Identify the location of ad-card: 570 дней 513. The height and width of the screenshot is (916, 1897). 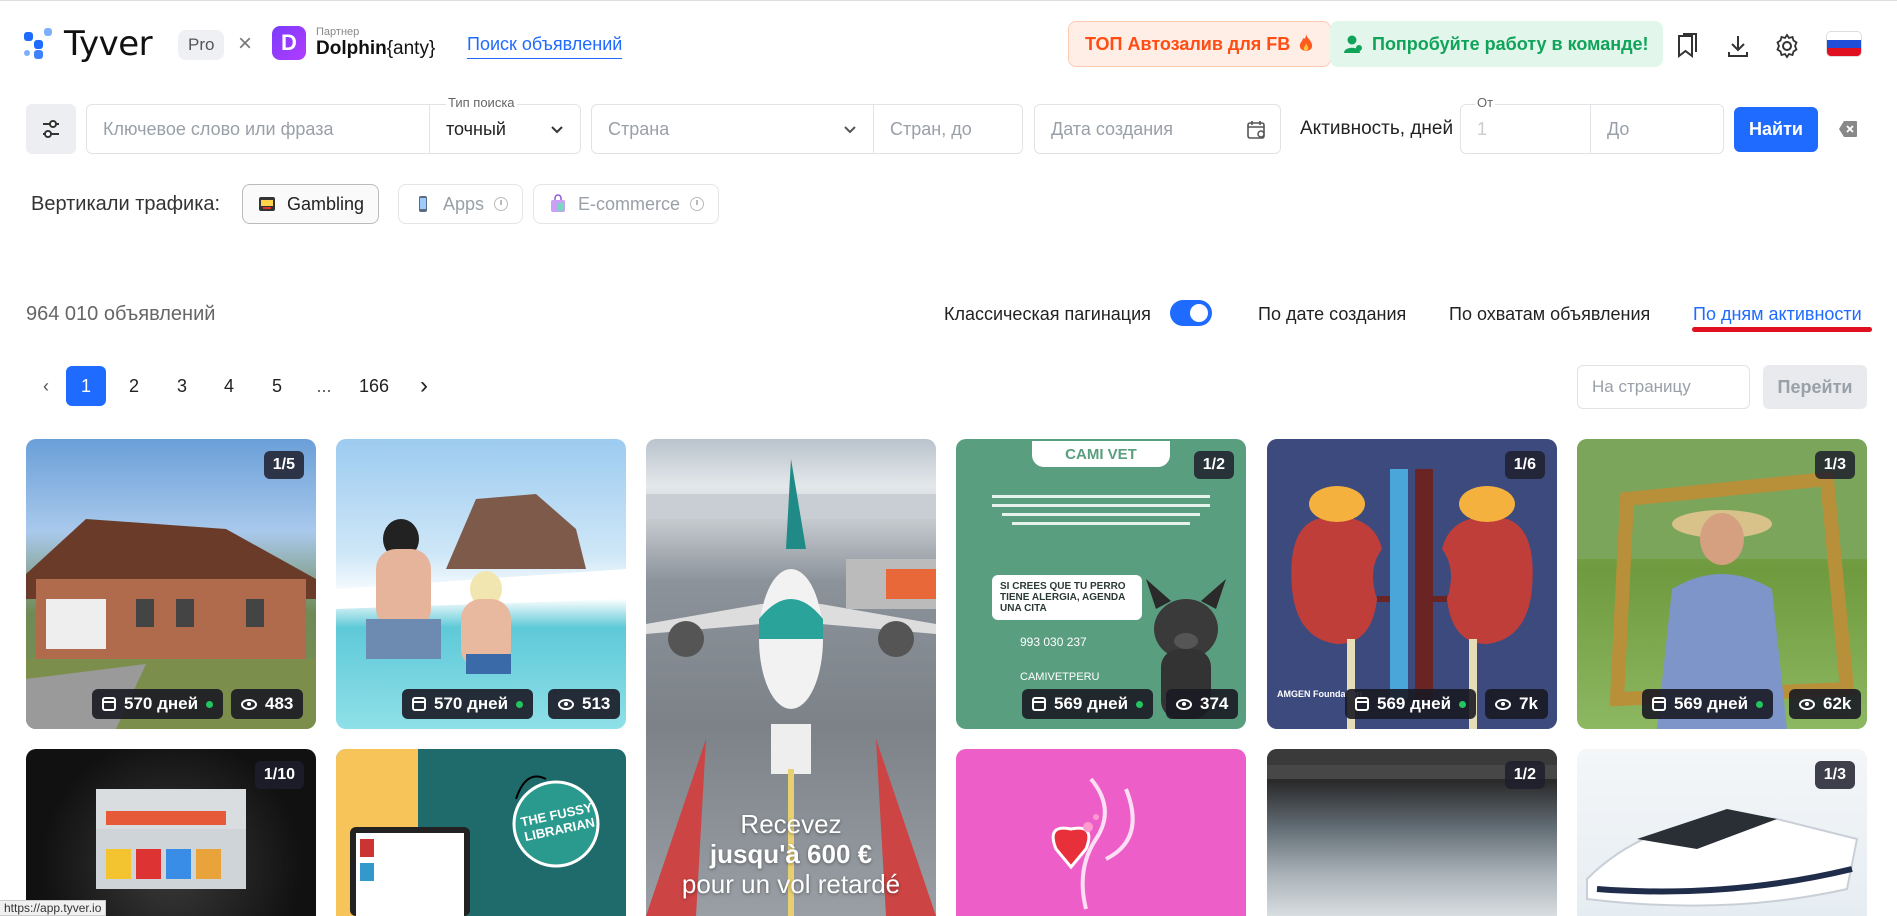
(481, 584).